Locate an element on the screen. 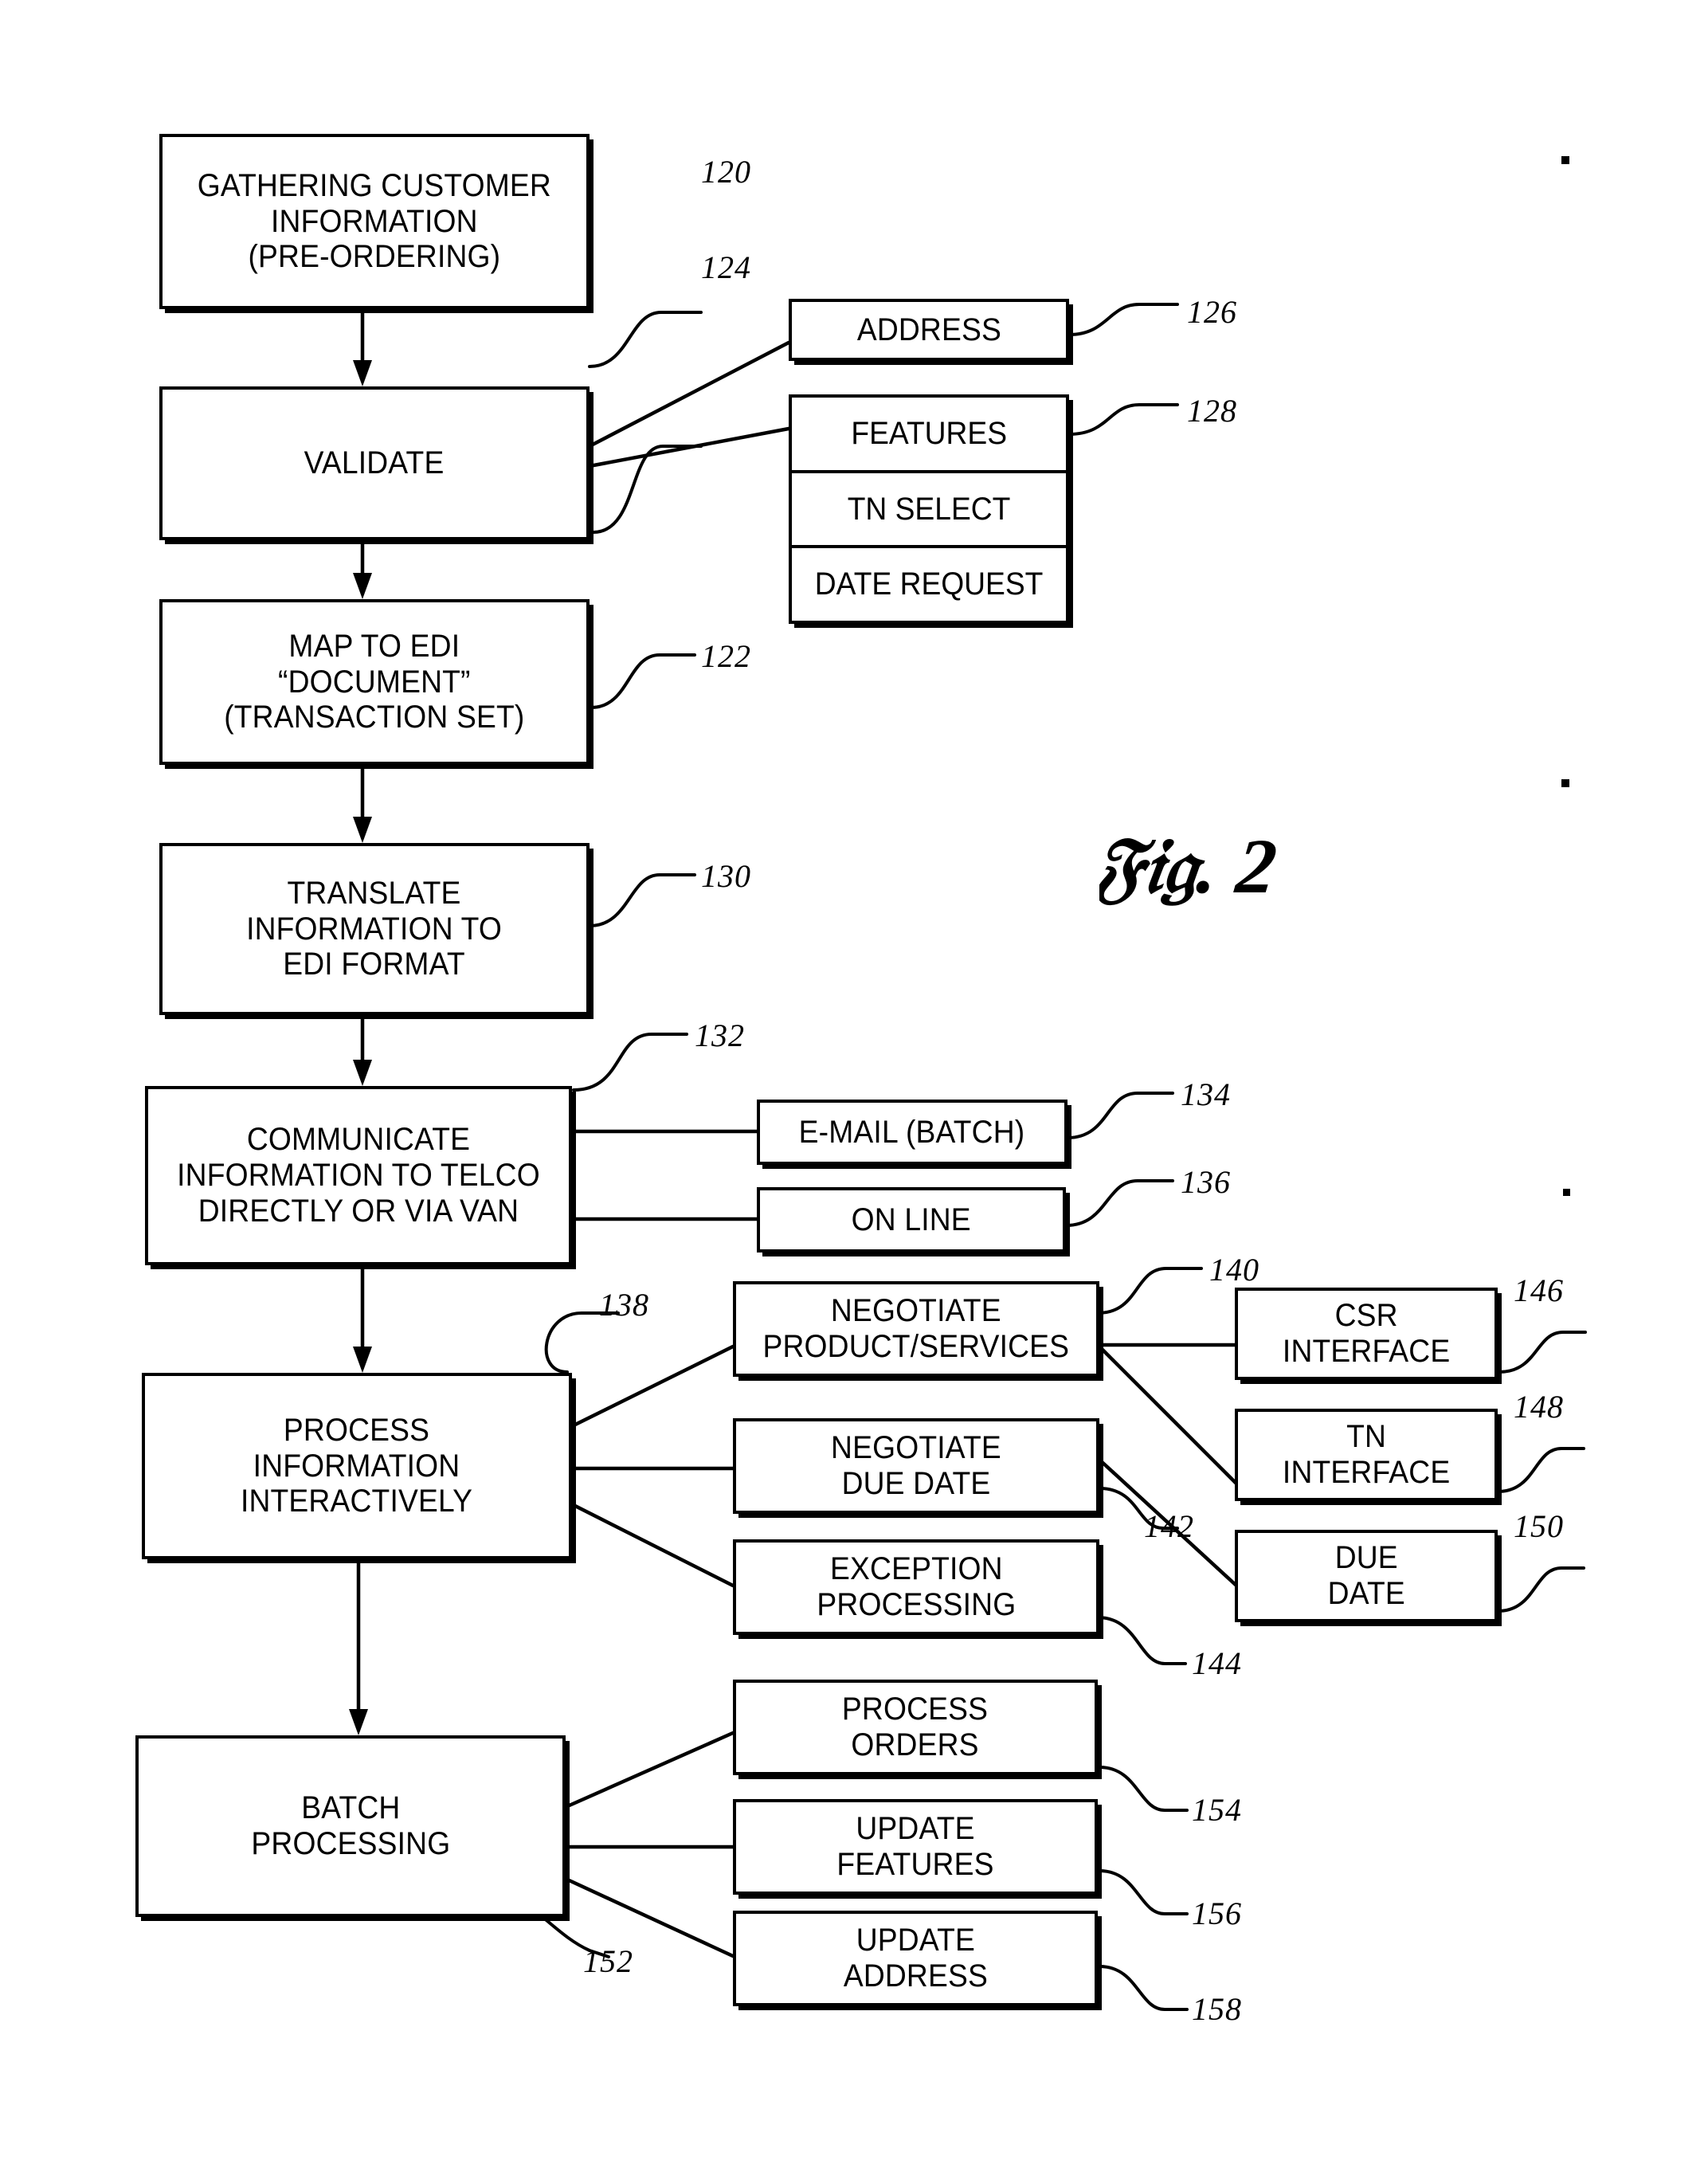 This screenshot has width=1708, height=2164. ref-numeral-138: 138 is located at coordinates (624, 1305).